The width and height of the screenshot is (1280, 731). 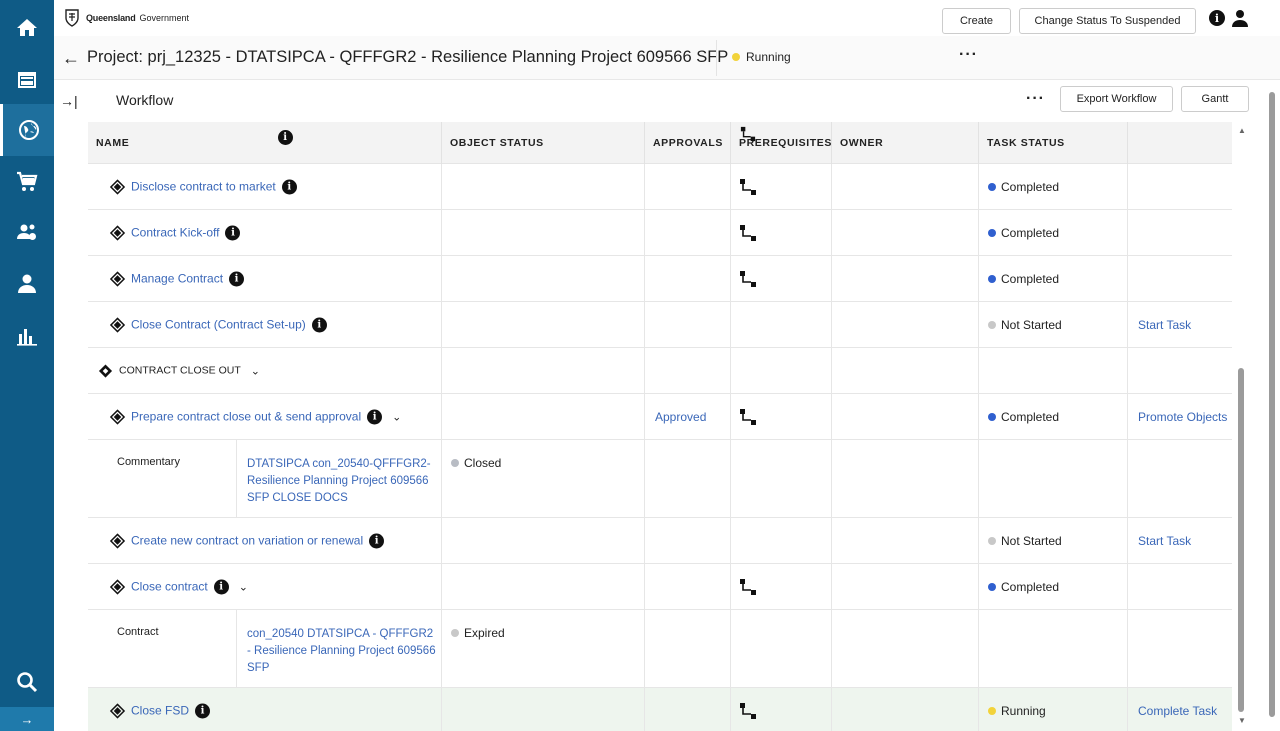 I want to click on task-link: Manage Contract, so click(x=177, y=279).